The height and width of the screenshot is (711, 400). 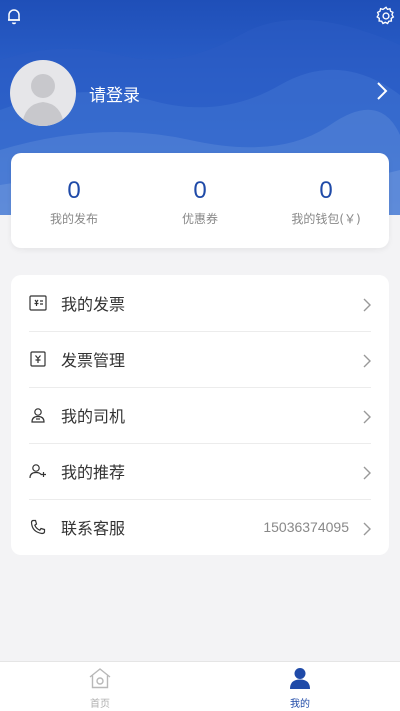 I want to click on menu-item-invoice-management: 发票管理, so click(x=200, y=359).